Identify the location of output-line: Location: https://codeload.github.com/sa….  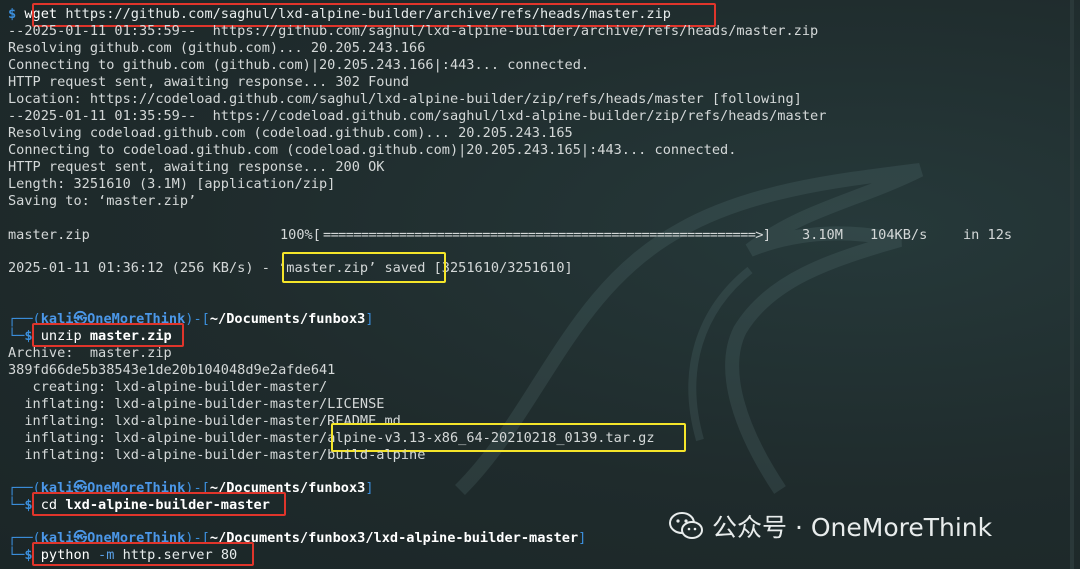
(405, 99).